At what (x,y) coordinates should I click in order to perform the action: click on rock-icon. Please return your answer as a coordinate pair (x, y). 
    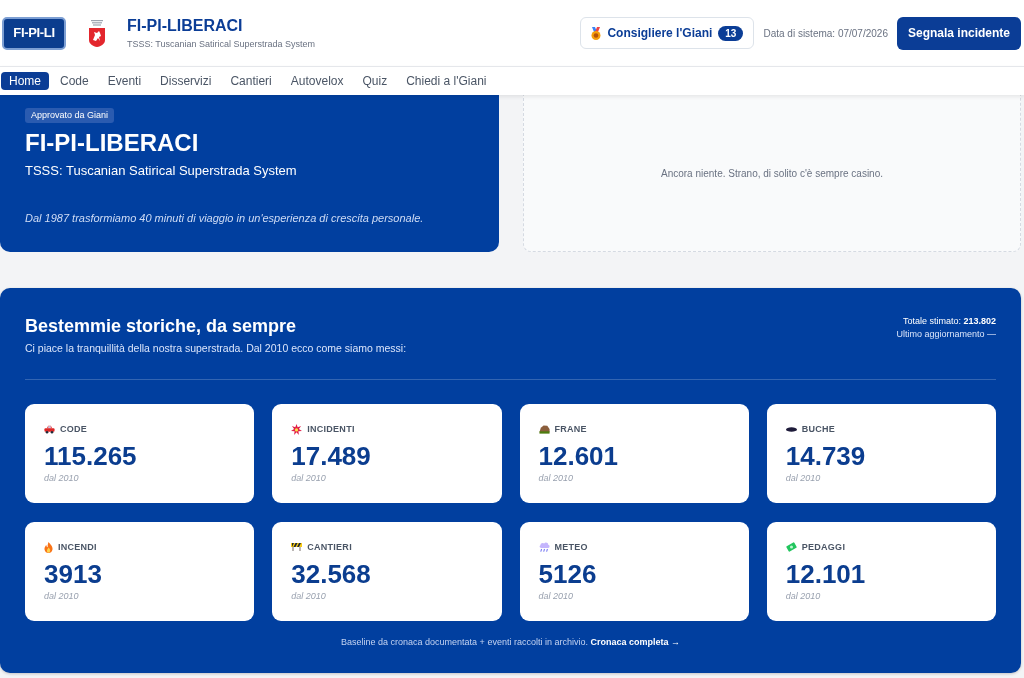
    Looking at the image, I should click on (544, 429).